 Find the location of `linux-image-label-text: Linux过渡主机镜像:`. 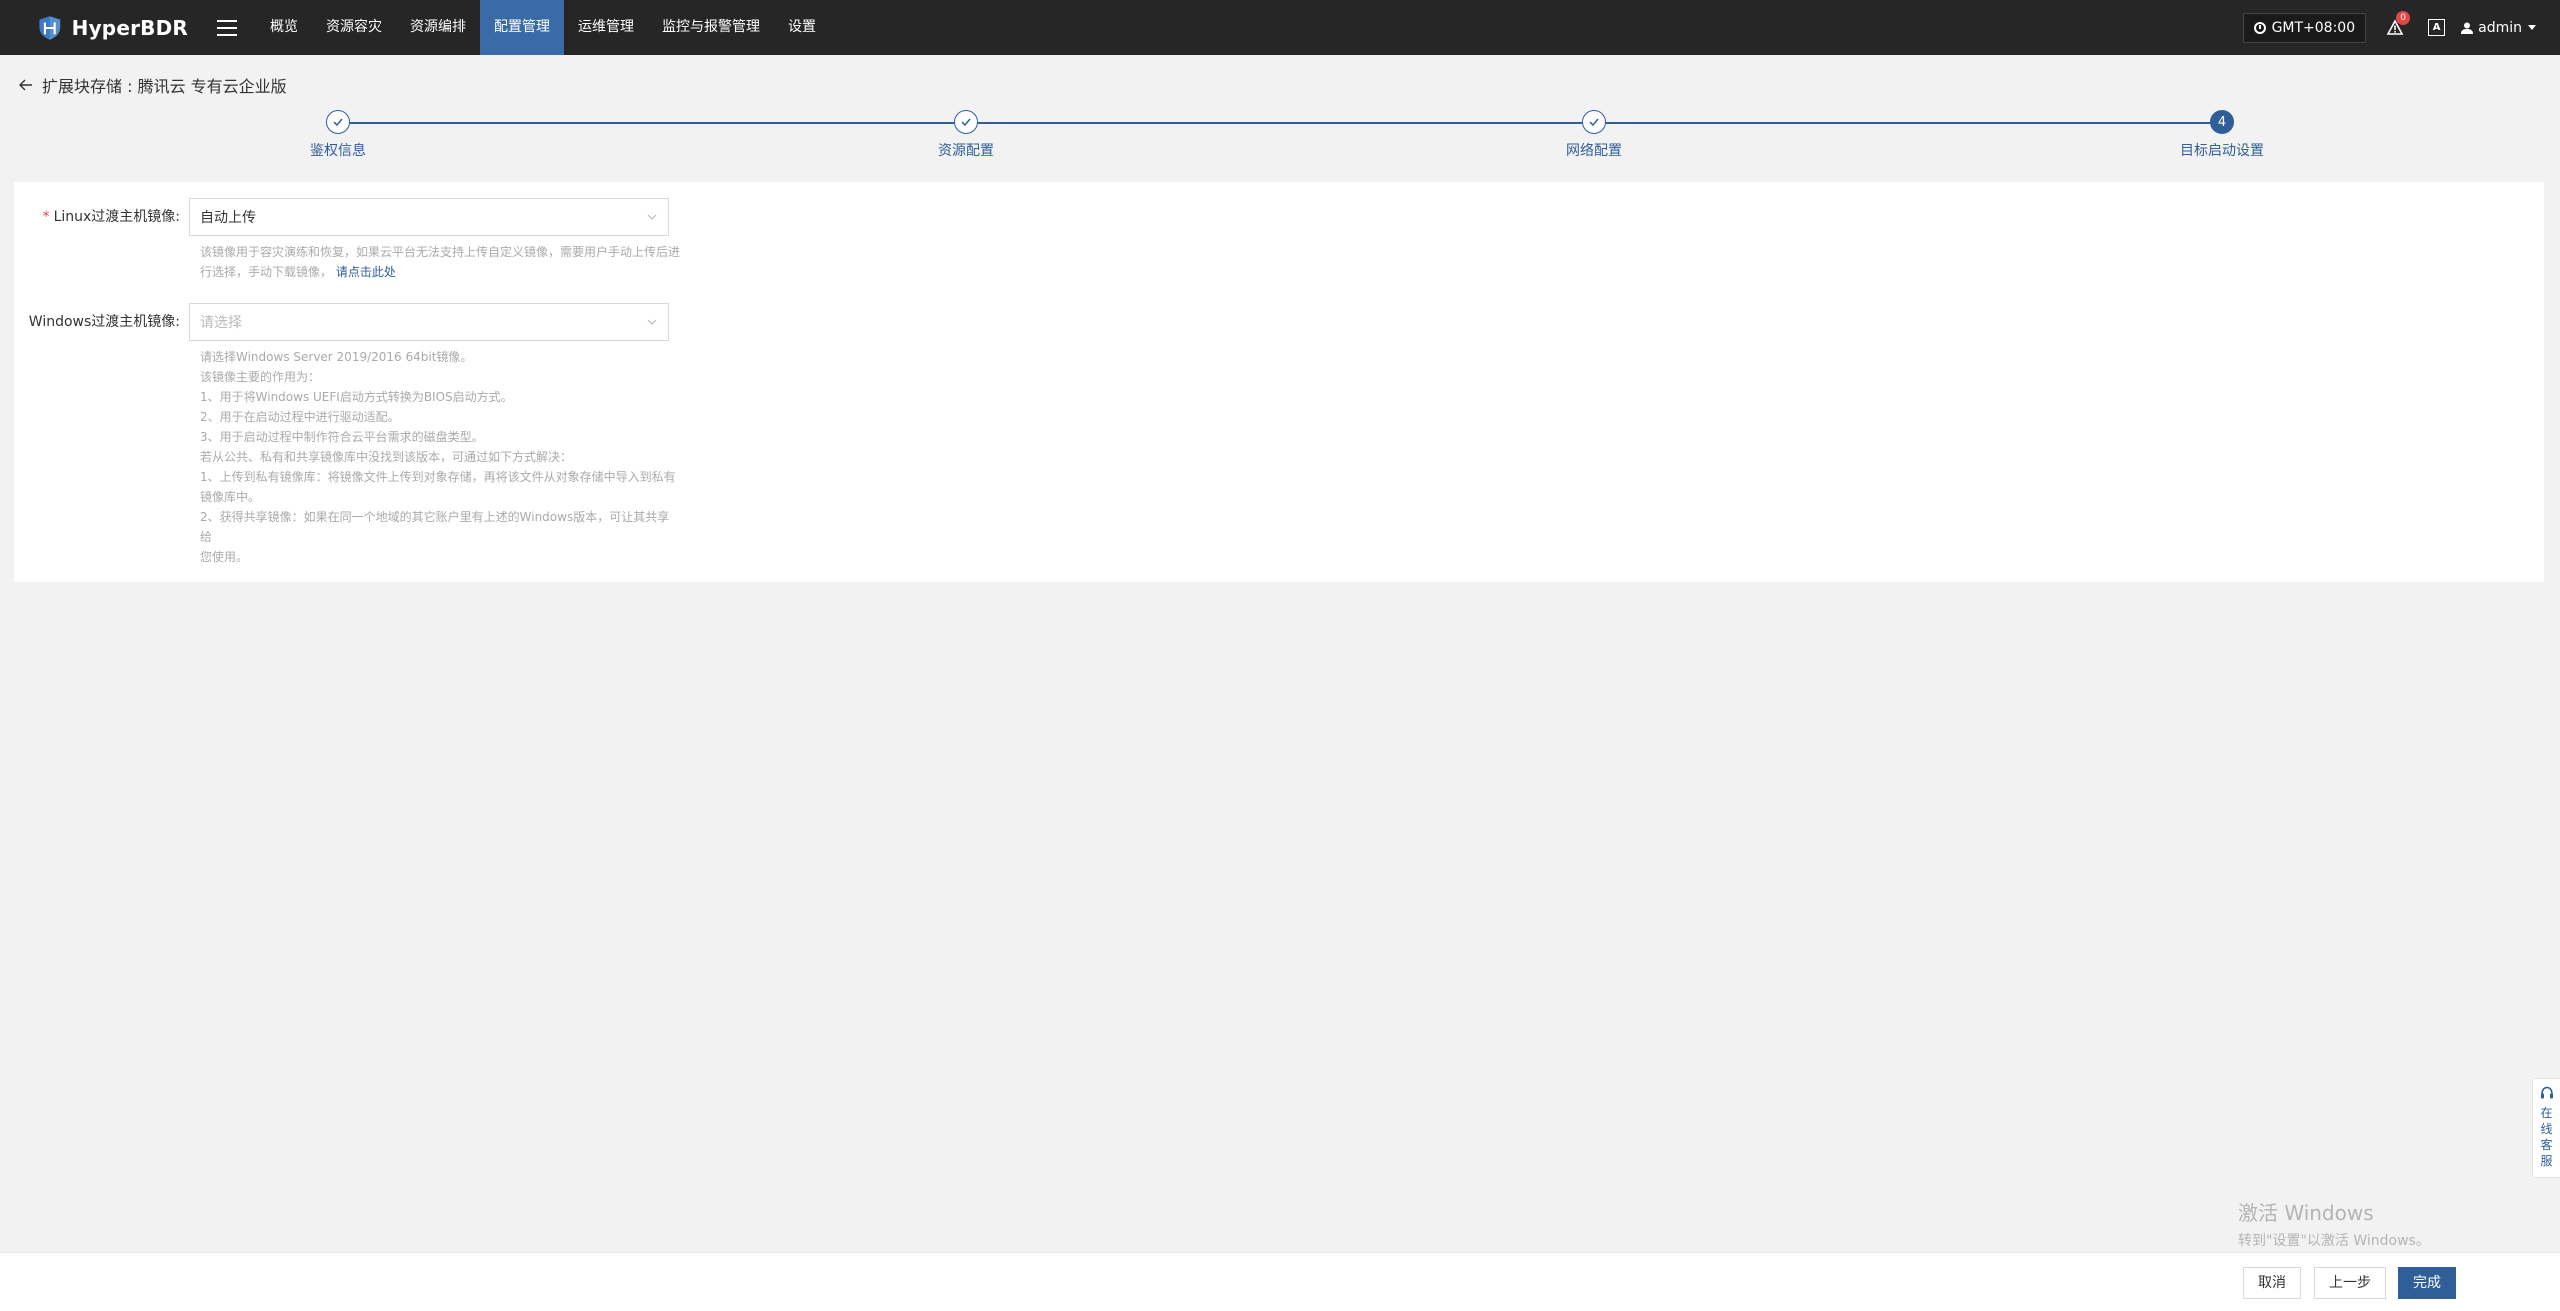

linux-image-label-text: Linux过渡主机镜像: is located at coordinates (116, 217).